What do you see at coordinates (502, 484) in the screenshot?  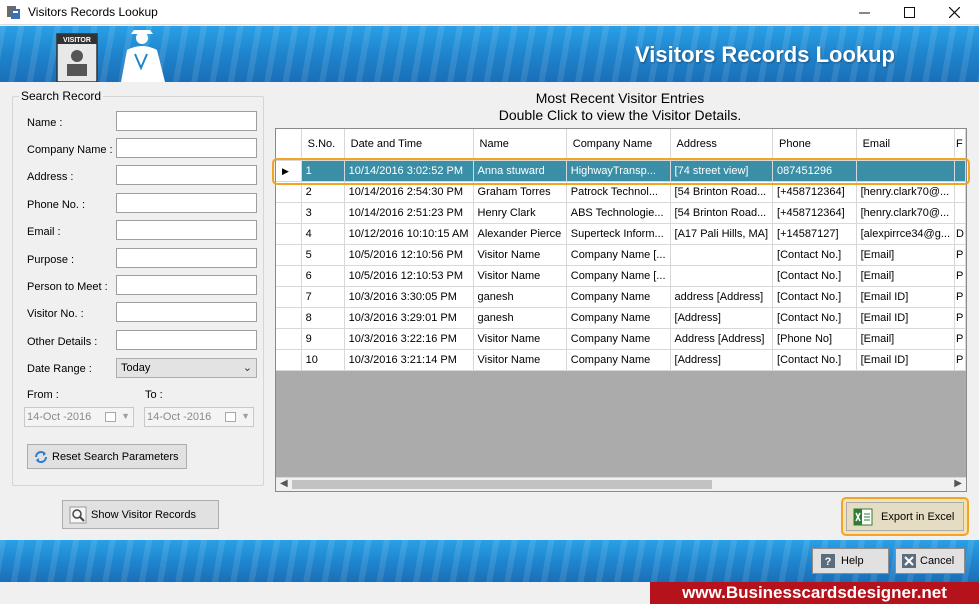 I see `scroll-thumb` at bounding box center [502, 484].